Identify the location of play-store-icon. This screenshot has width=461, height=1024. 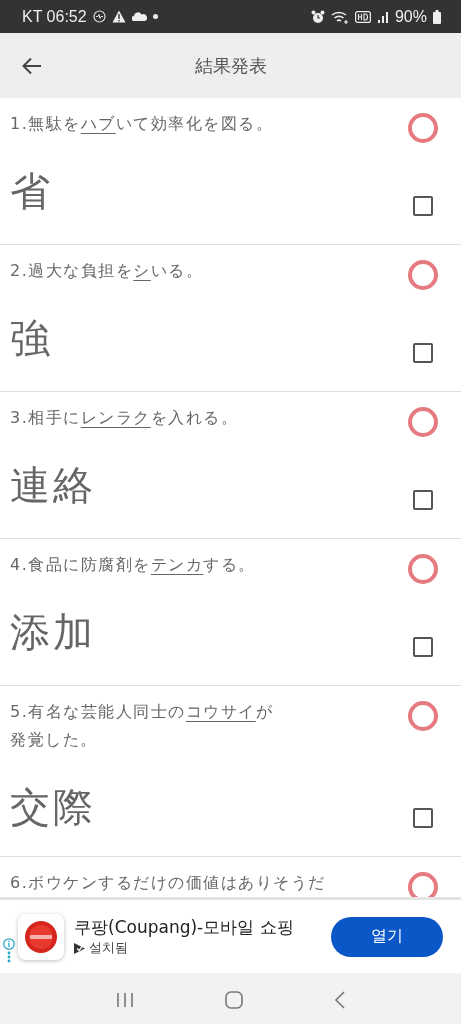
(79, 948).